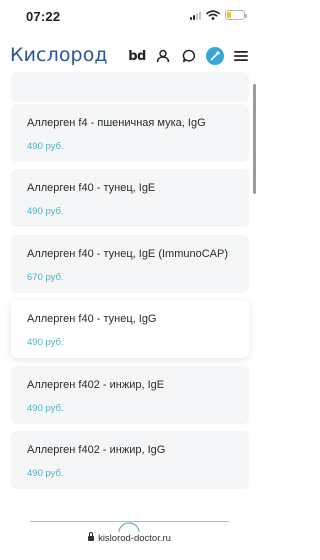 Image resolution: width=320 pixels, height=560 pixels. I want to click on battery-fill, so click(229, 15).